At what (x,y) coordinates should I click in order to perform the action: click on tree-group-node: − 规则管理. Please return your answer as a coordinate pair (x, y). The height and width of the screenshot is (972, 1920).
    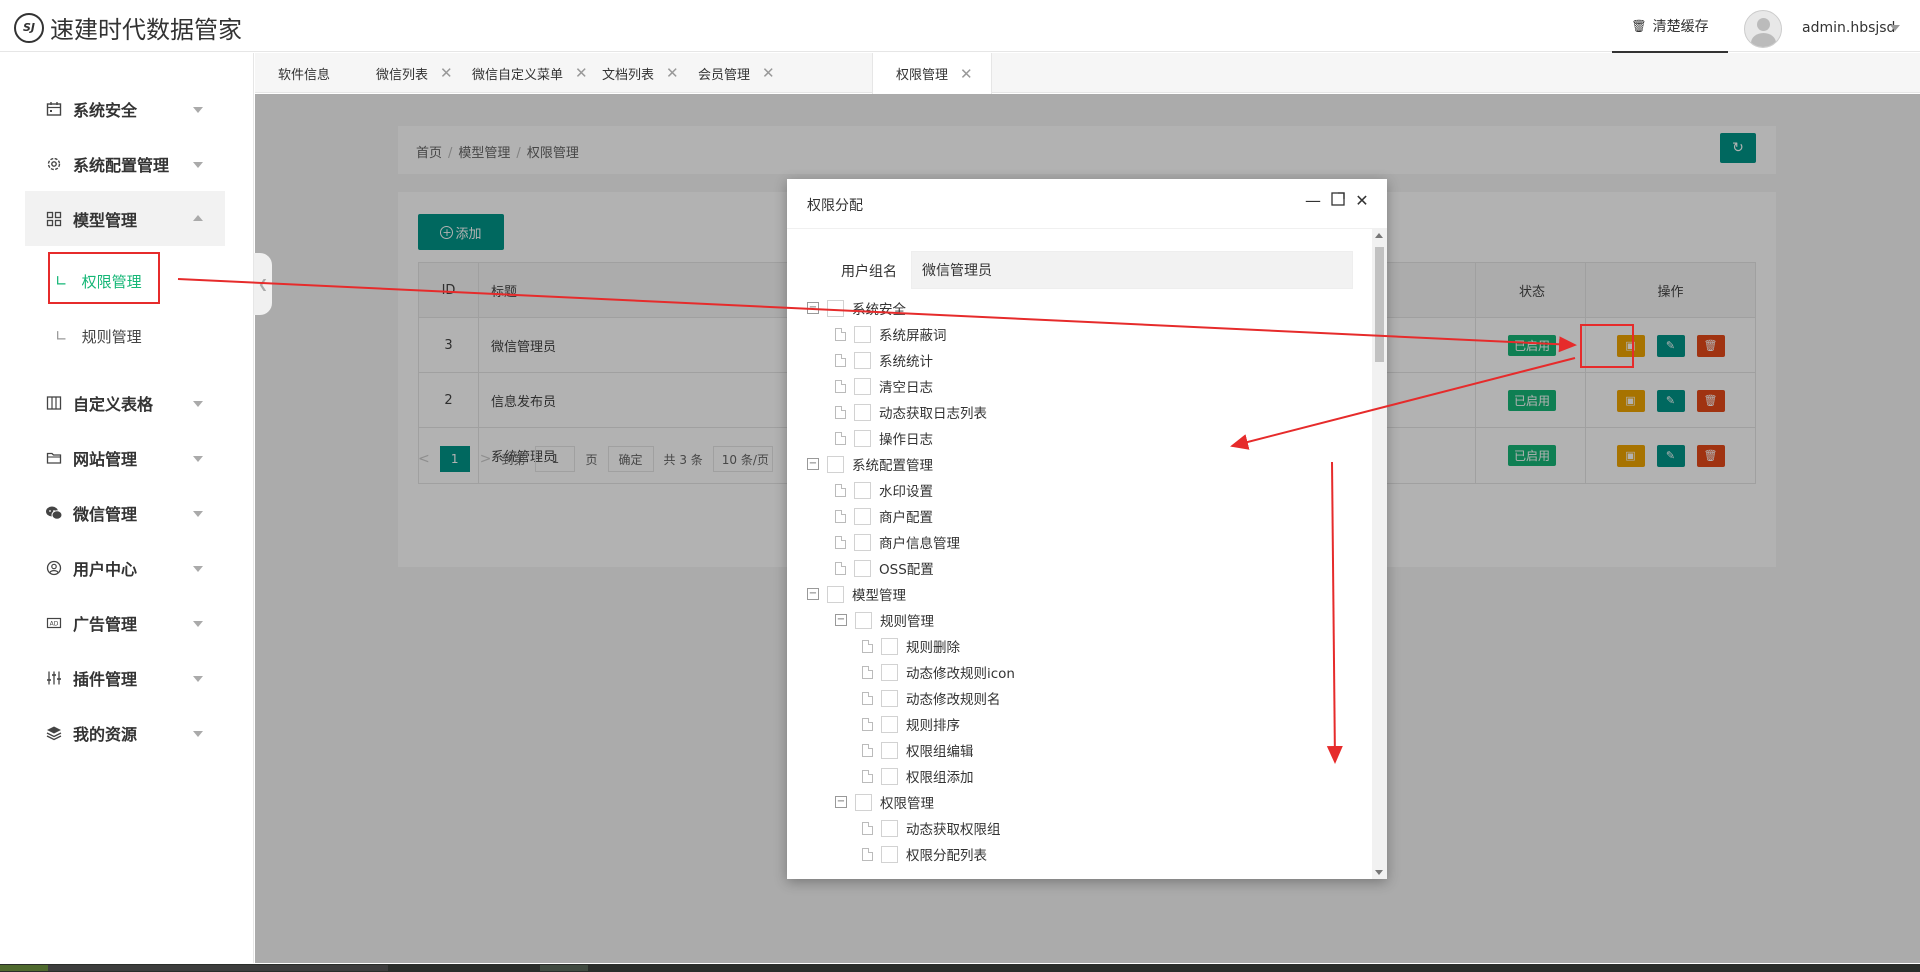
    Looking at the image, I should click on (884, 620).